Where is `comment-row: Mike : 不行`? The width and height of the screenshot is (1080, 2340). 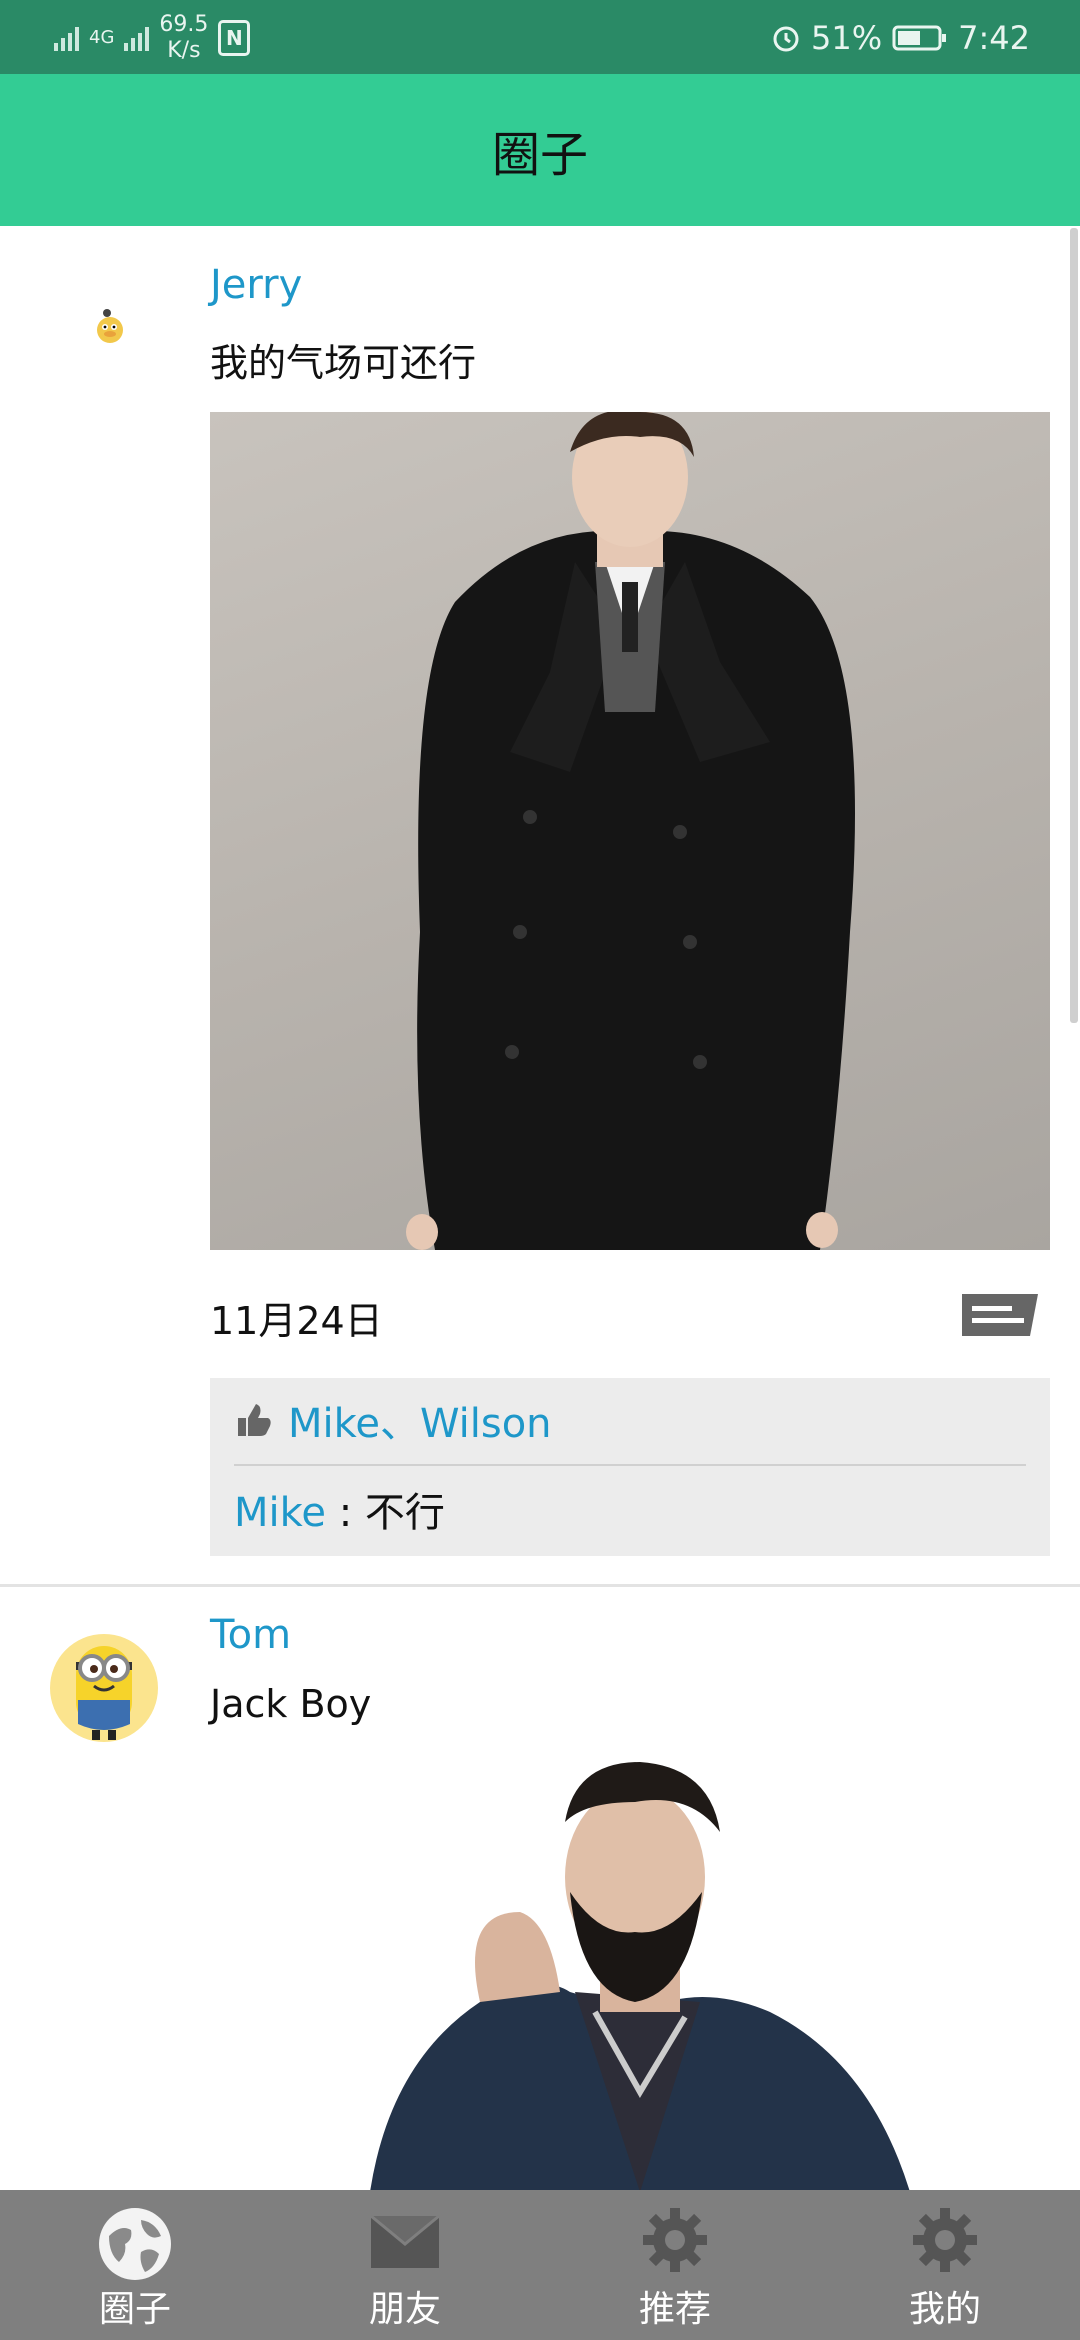
comment-row: Mike : 不行 is located at coordinates (339, 1509).